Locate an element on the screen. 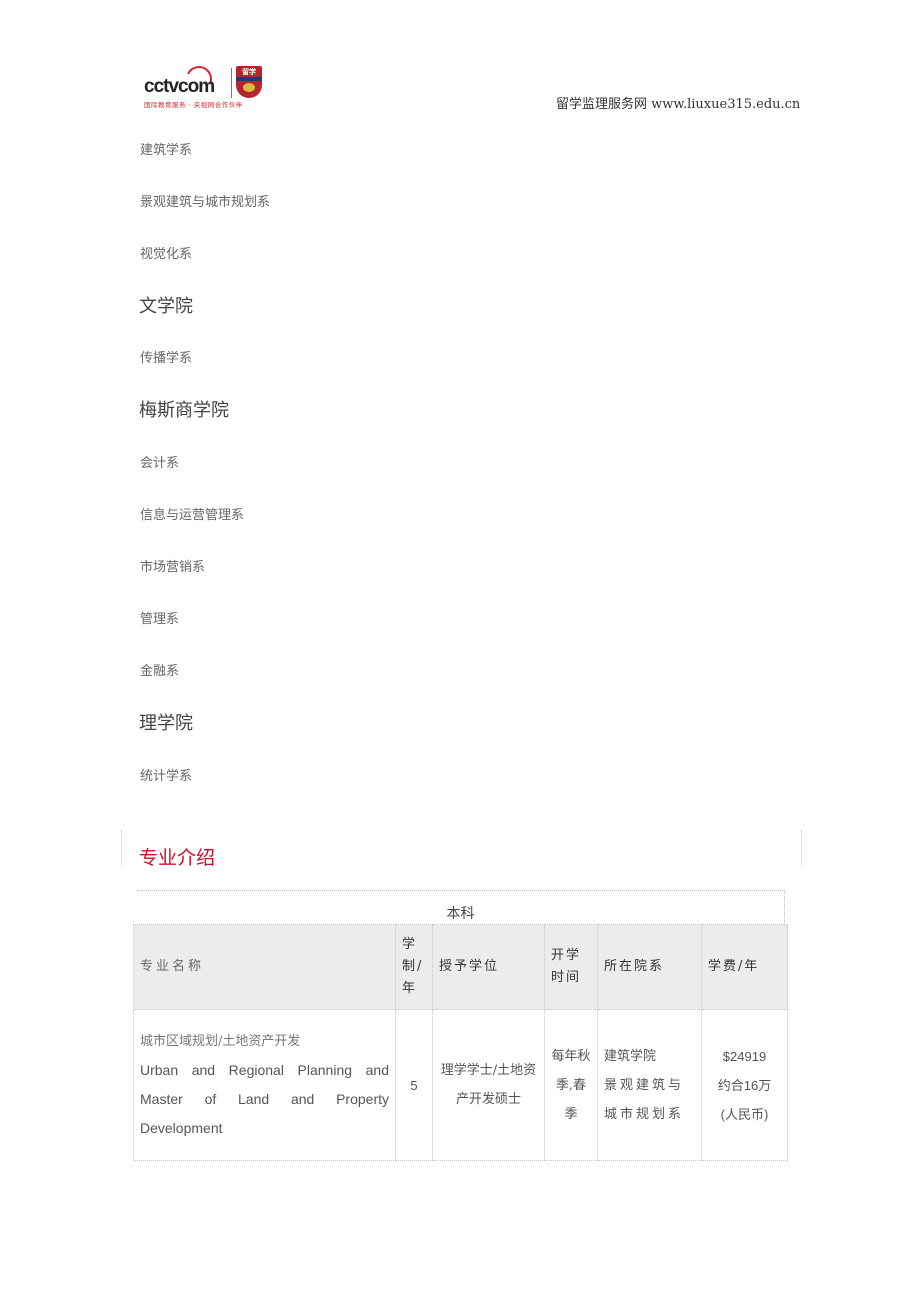 The width and height of the screenshot is (920, 1302). fee-usd: $24919 is located at coordinates (744, 1056).